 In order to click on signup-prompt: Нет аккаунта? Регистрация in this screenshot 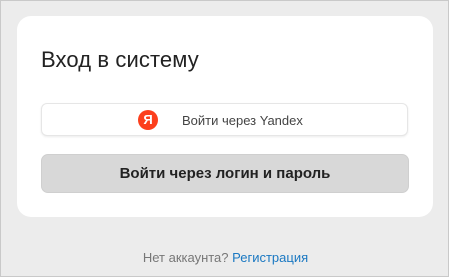, I will do `click(225, 257)`.